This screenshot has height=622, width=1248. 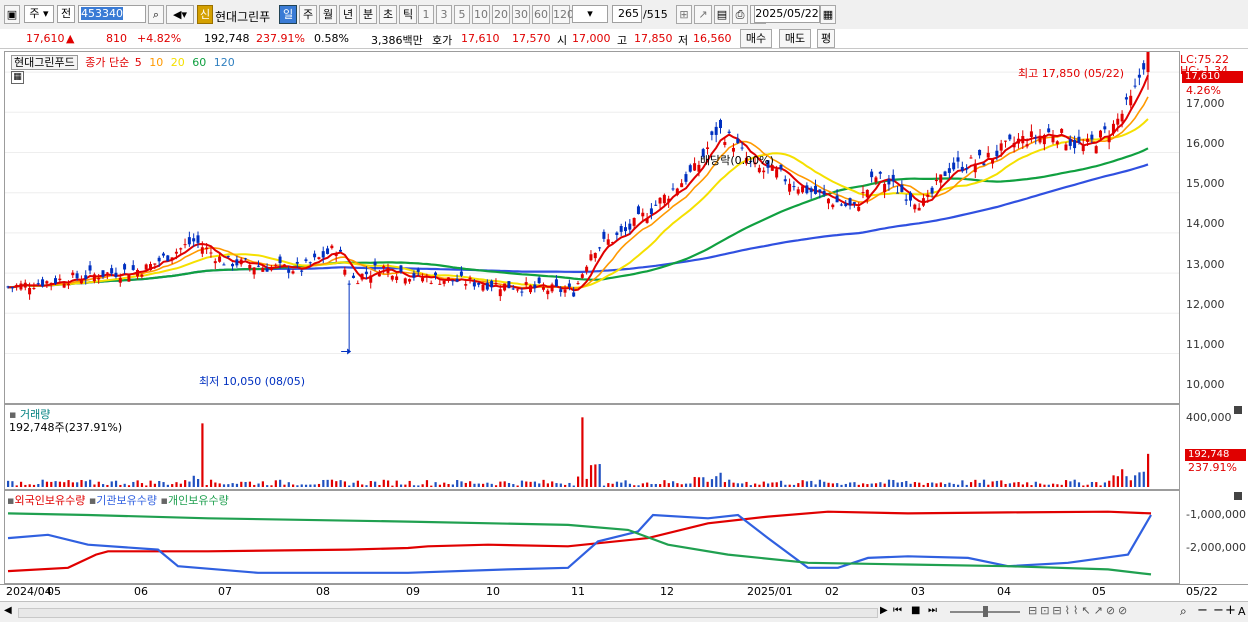 I want to click on period-week: 주, so click(x=308, y=14).